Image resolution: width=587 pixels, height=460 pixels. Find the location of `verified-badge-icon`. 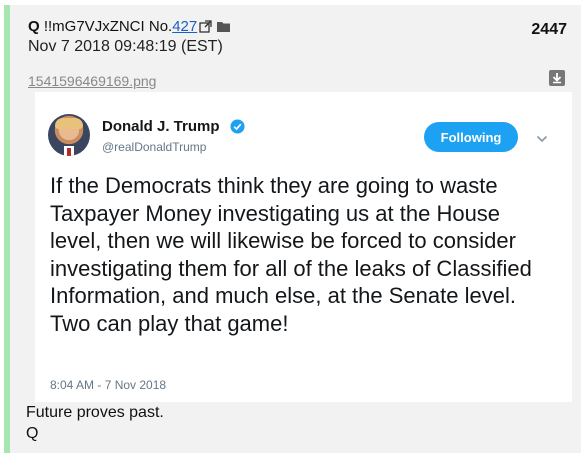

verified-badge-icon is located at coordinates (237, 129).